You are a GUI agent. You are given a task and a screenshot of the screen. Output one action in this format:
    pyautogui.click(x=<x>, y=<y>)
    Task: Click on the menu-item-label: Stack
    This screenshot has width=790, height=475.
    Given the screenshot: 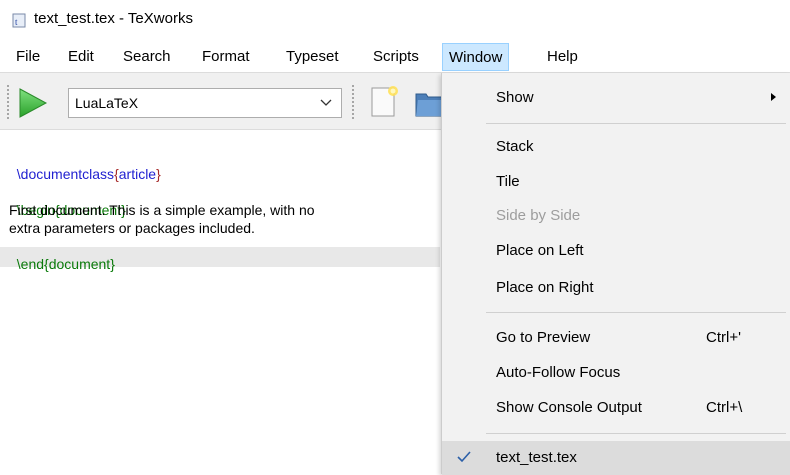 What is the action you would take?
    pyautogui.click(x=515, y=146)
    